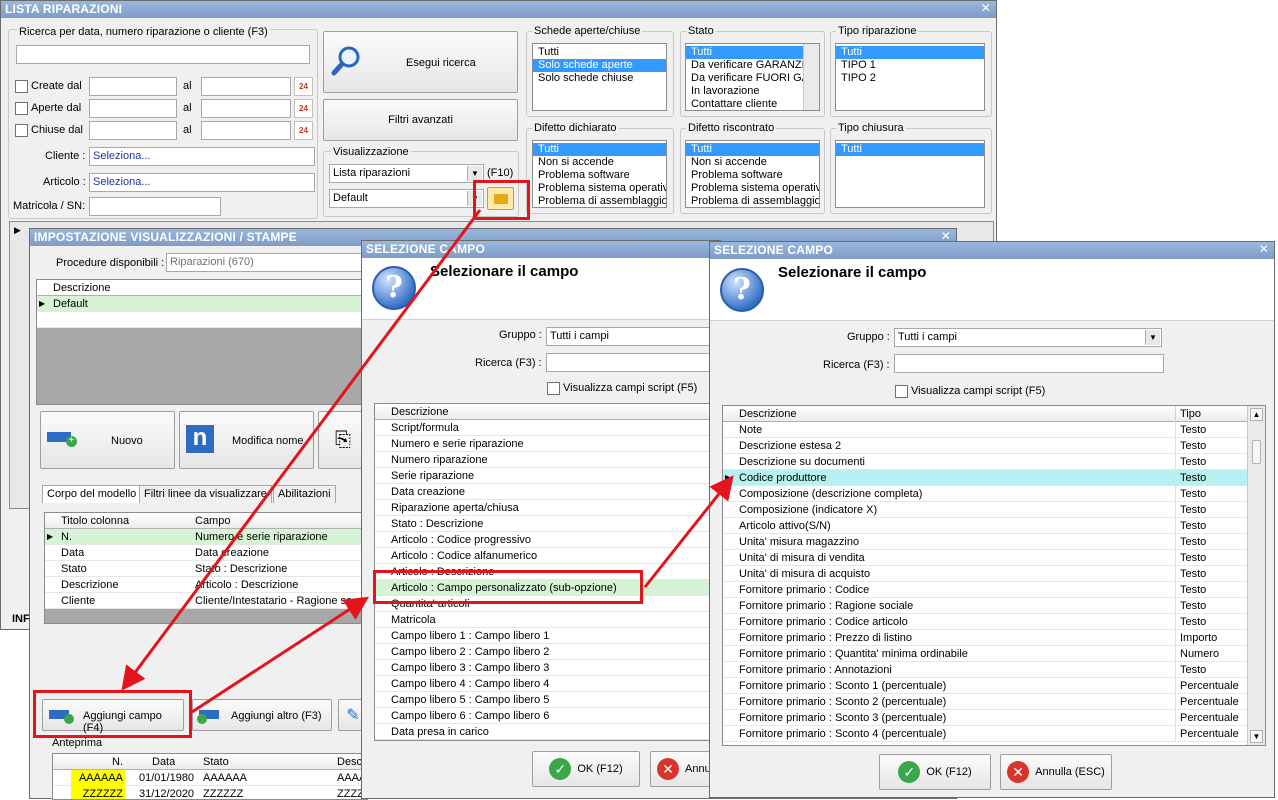  Describe the element at coordinates (547, 716) in the screenshot. I see `table-row: Campo libero 6` at that location.